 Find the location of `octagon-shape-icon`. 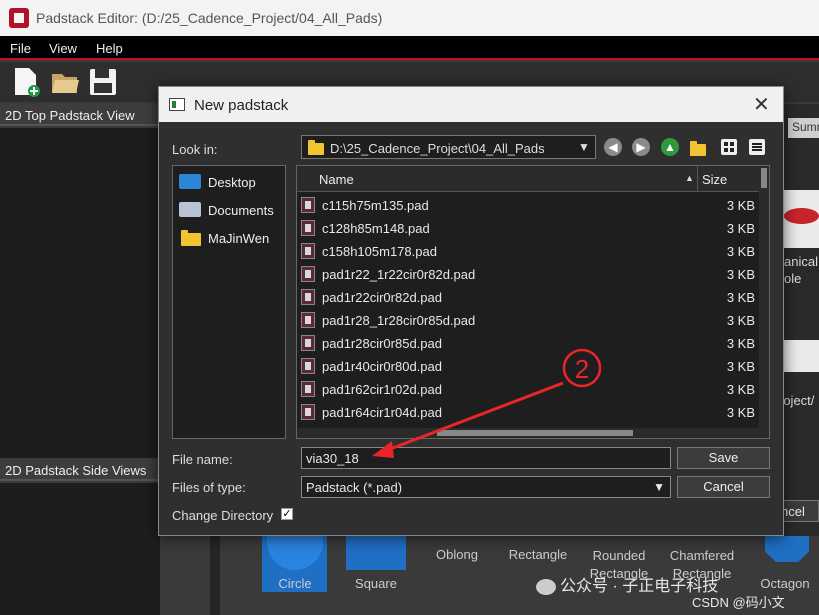

octagon-shape-icon is located at coordinates (787, 549).